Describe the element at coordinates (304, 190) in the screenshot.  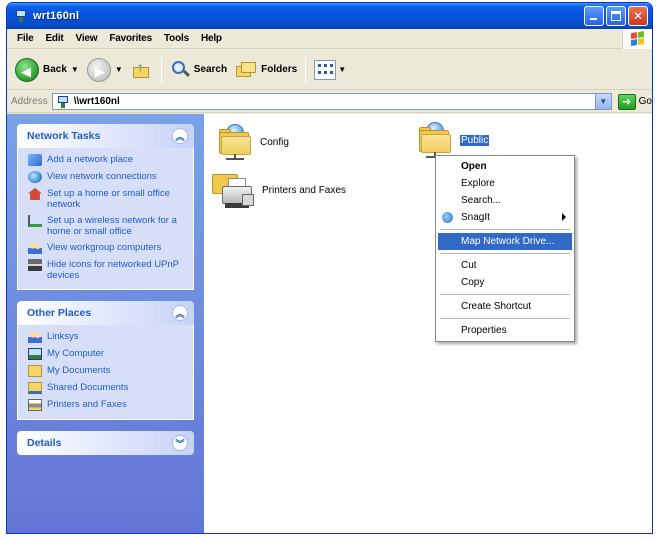
I see `share-label: Printers and Faxes` at that location.